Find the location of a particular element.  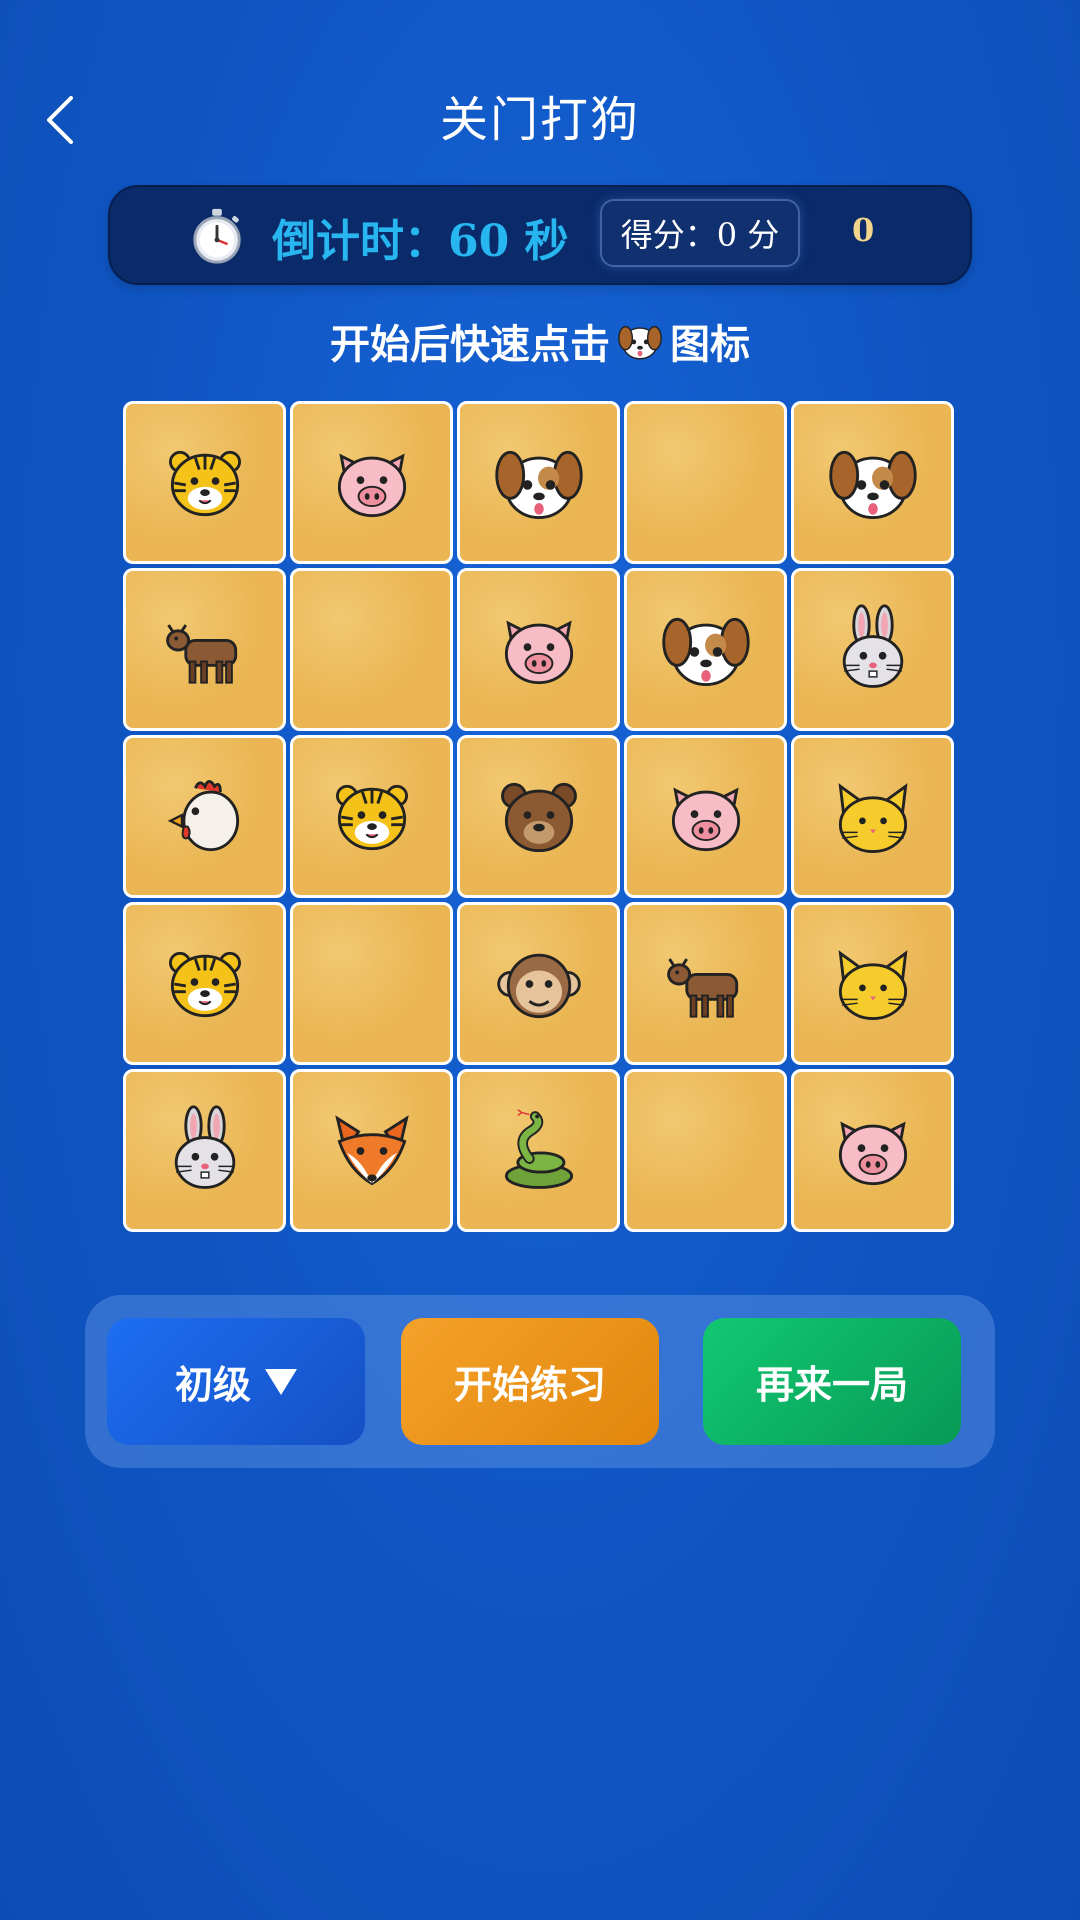

grid-cell-r5-c3 is located at coordinates (538, 1150).